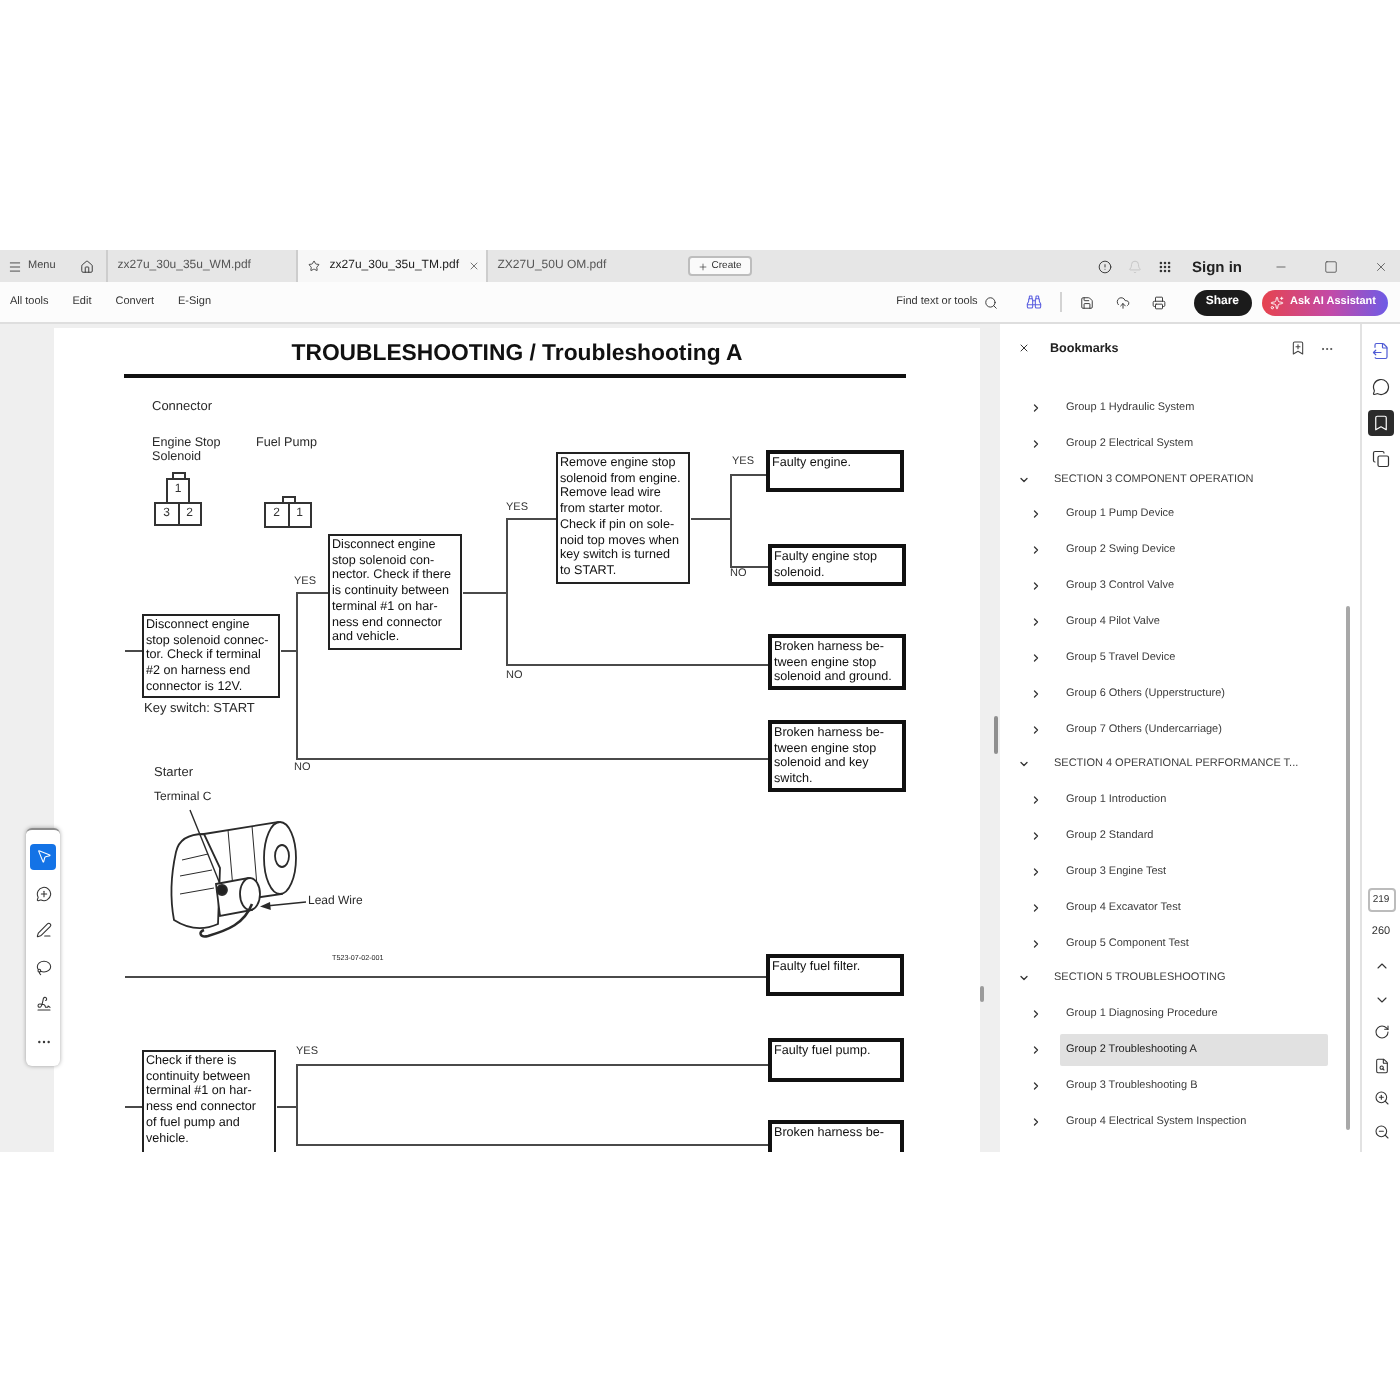  What do you see at coordinates (1086, 302) in the screenshot?
I see `save-icon` at bounding box center [1086, 302].